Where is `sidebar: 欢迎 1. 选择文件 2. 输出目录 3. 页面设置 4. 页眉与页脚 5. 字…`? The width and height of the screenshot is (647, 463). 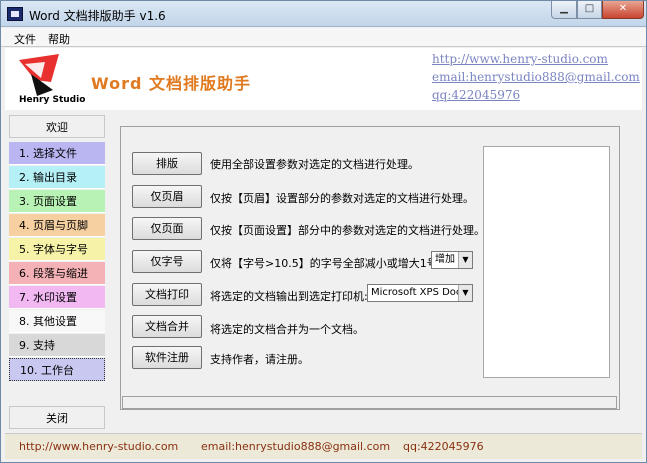
sidebar: 欢迎 1. 选择文件 2. 输出目录 3. 页面设置 4. 页眉与页脚 5. 字… is located at coordinates (57, 274).